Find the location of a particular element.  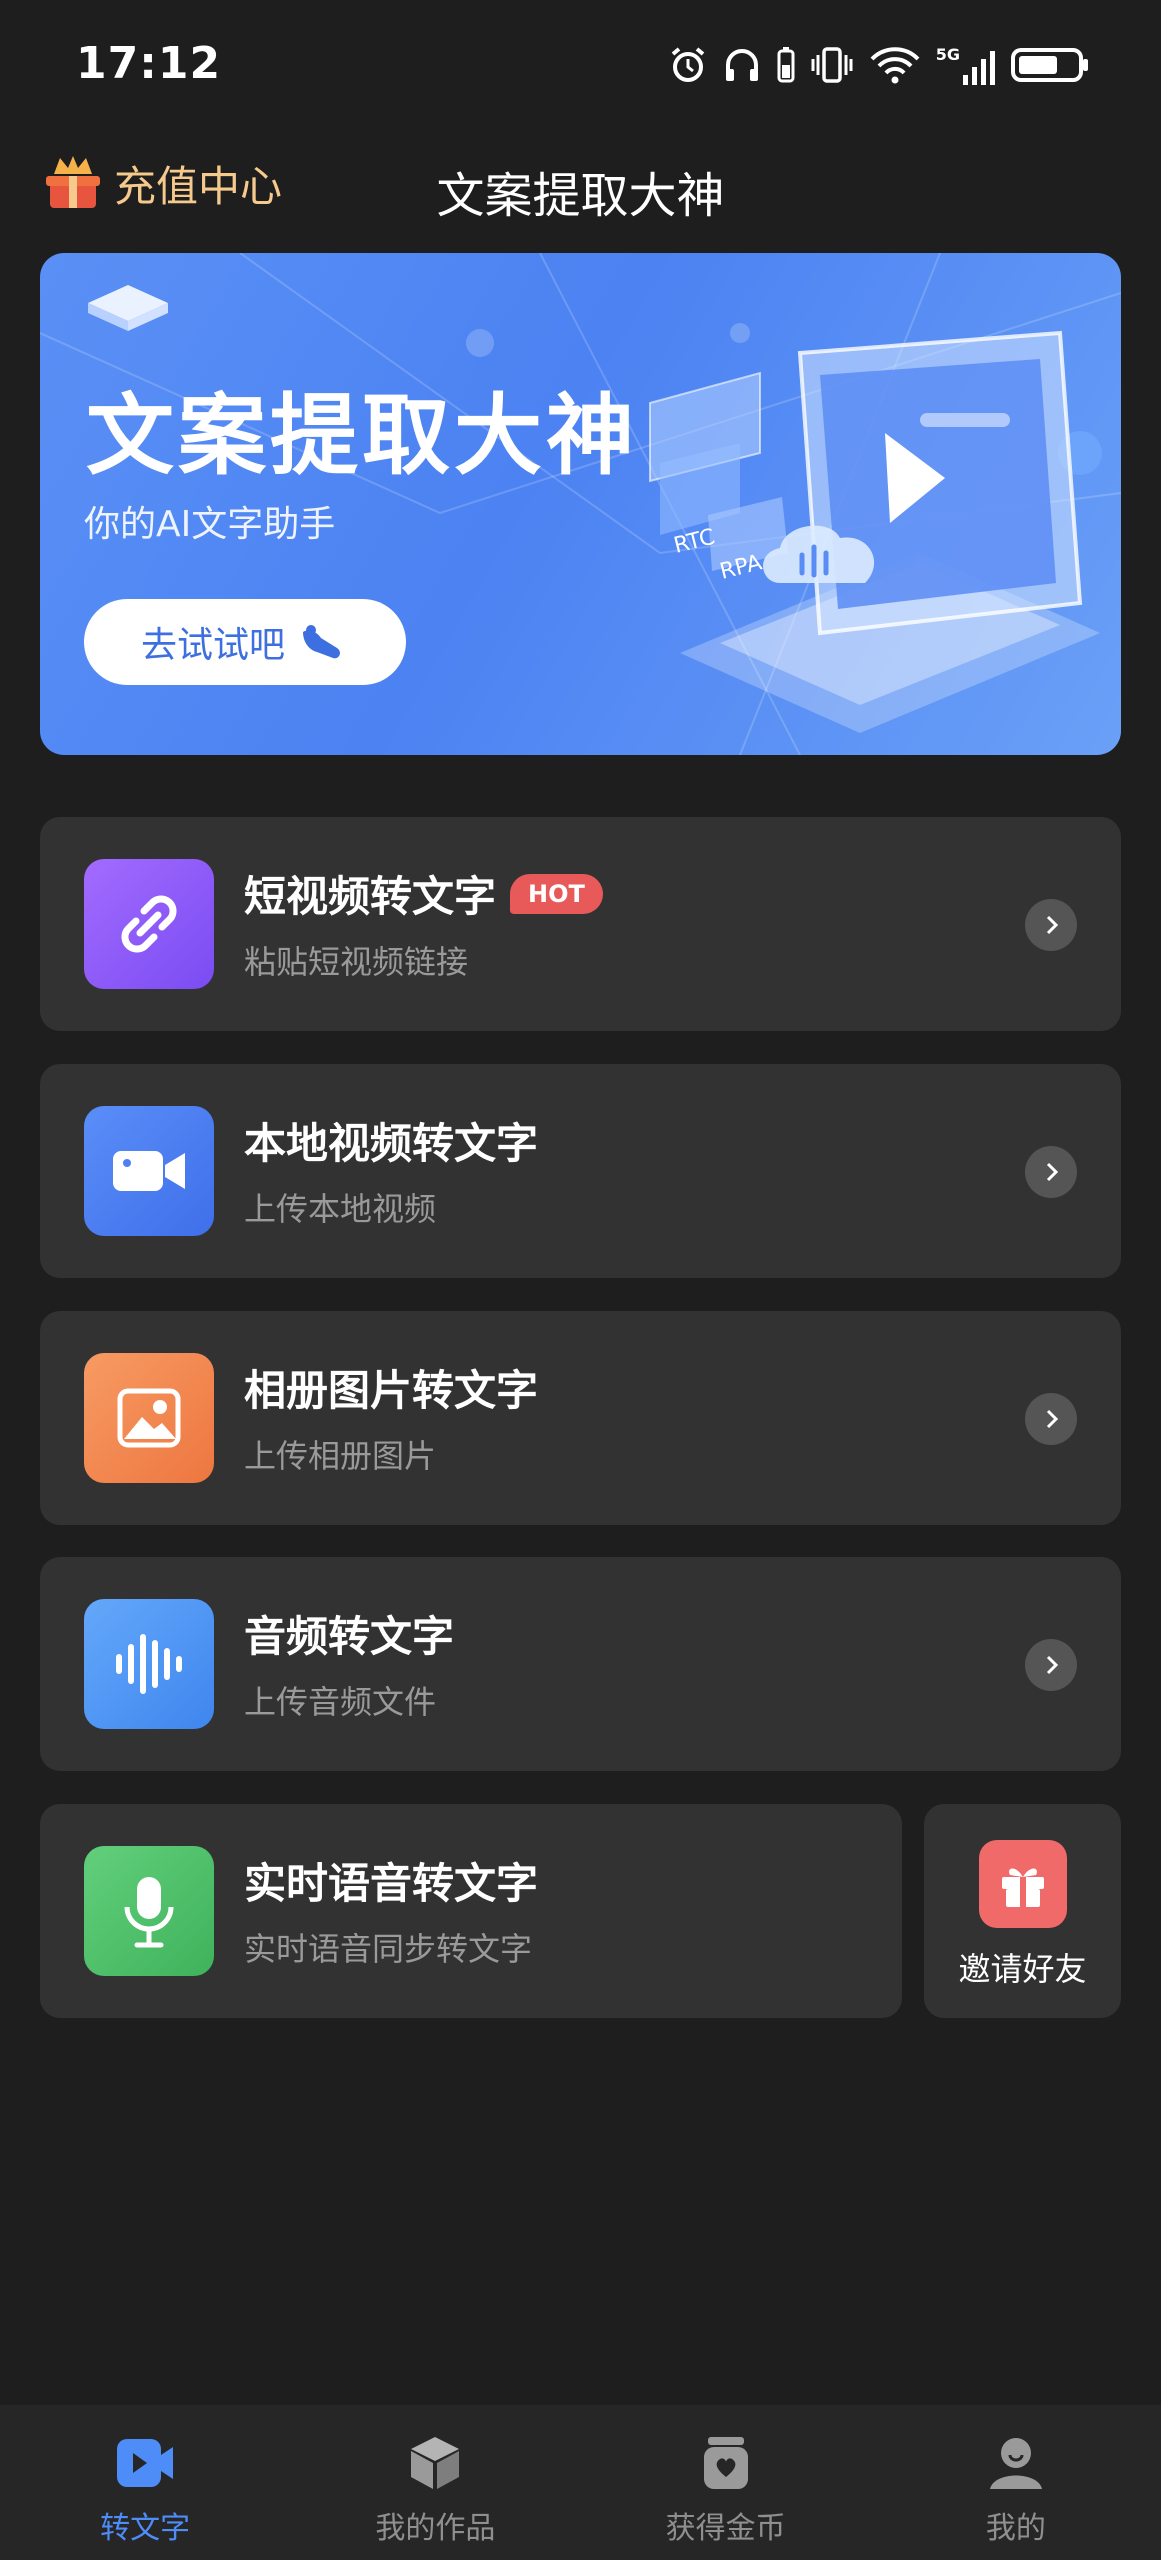

feature-subtitle: 上传音频文件 is located at coordinates (340, 1702).